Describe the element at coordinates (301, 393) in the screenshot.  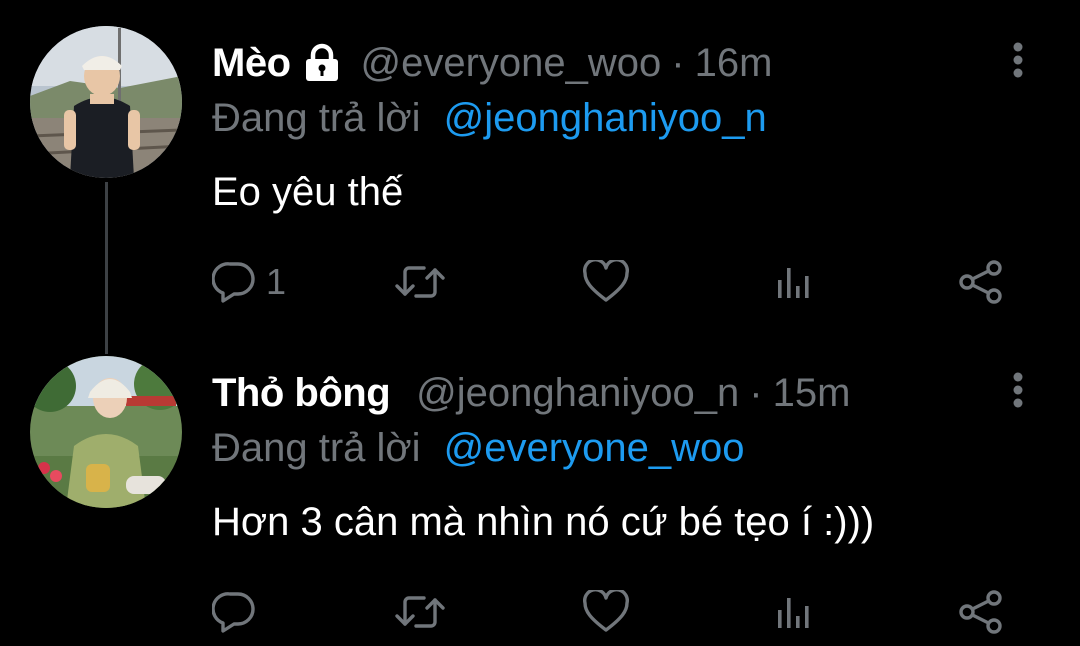
I see `display-name: Thỏ bông` at that location.